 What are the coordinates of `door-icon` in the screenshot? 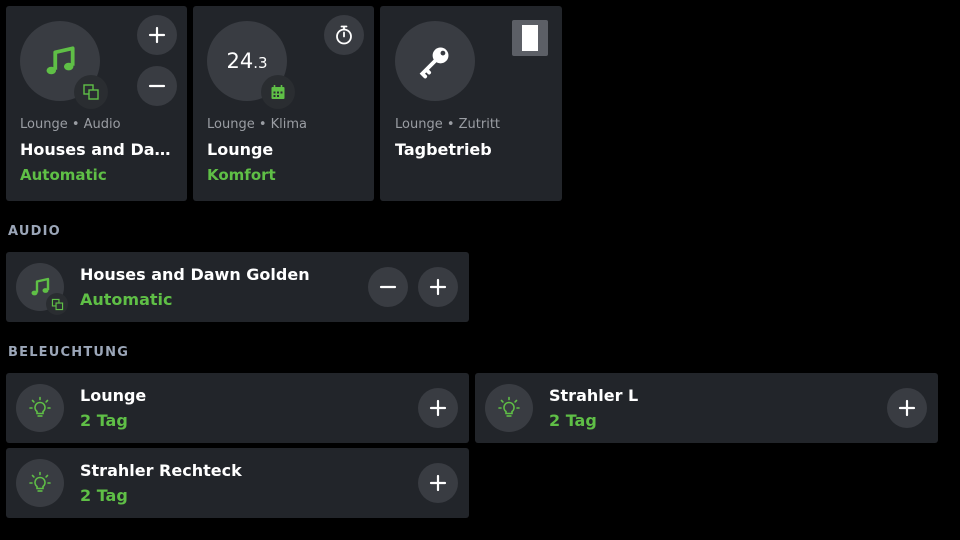 It's located at (530, 38).